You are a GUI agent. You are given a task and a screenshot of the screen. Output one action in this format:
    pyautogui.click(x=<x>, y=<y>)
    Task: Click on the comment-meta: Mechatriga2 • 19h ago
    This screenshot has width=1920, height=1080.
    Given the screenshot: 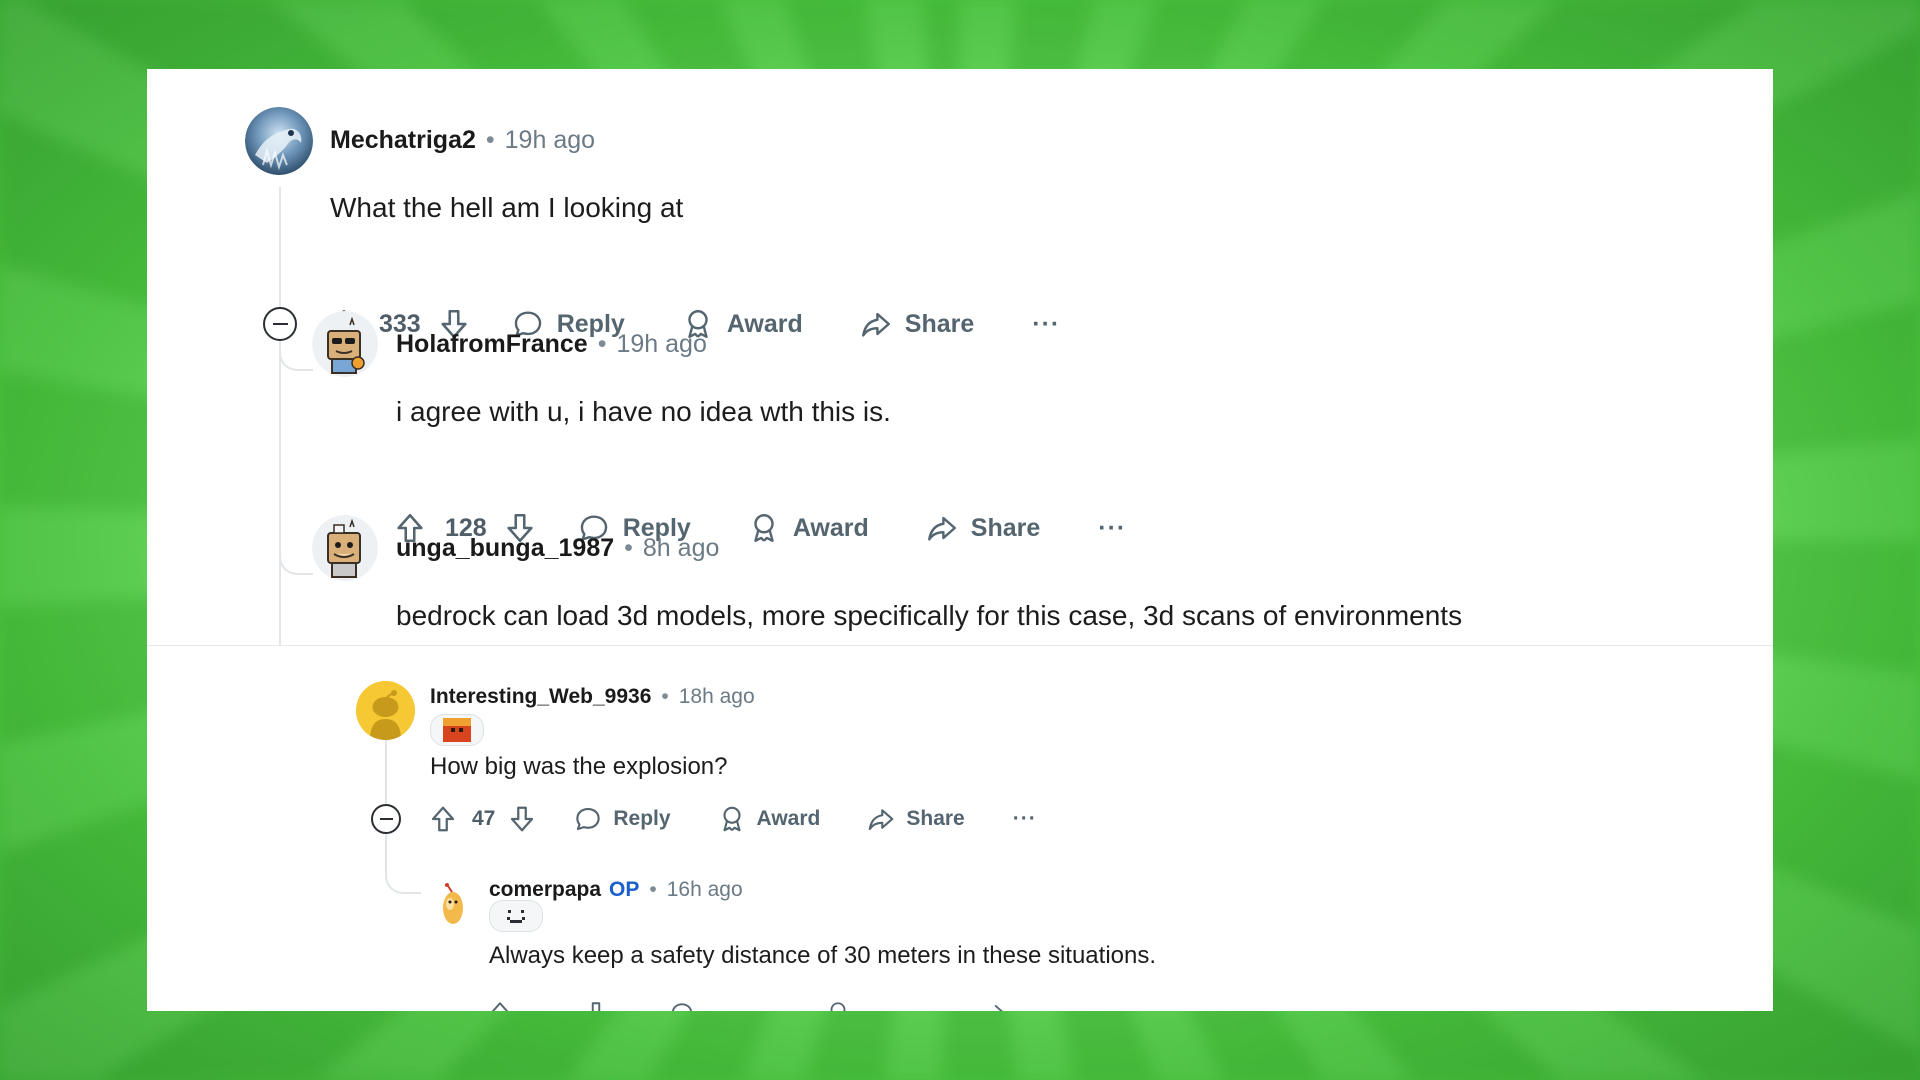 What is the action you would take?
    pyautogui.click(x=462, y=140)
    